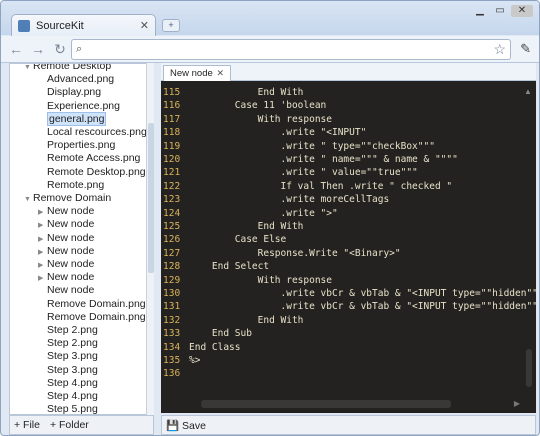 Image resolution: width=540 pixels, height=436 pixels. I want to click on code-line: .write ">", so click(263, 214).